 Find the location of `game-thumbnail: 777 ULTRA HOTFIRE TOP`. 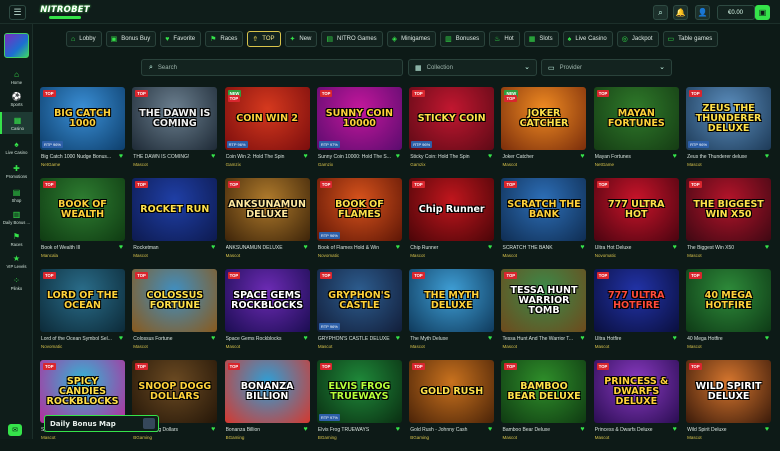

game-thumbnail: 777 ULTRA HOTFIRE TOP is located at coordinates (636, 300).